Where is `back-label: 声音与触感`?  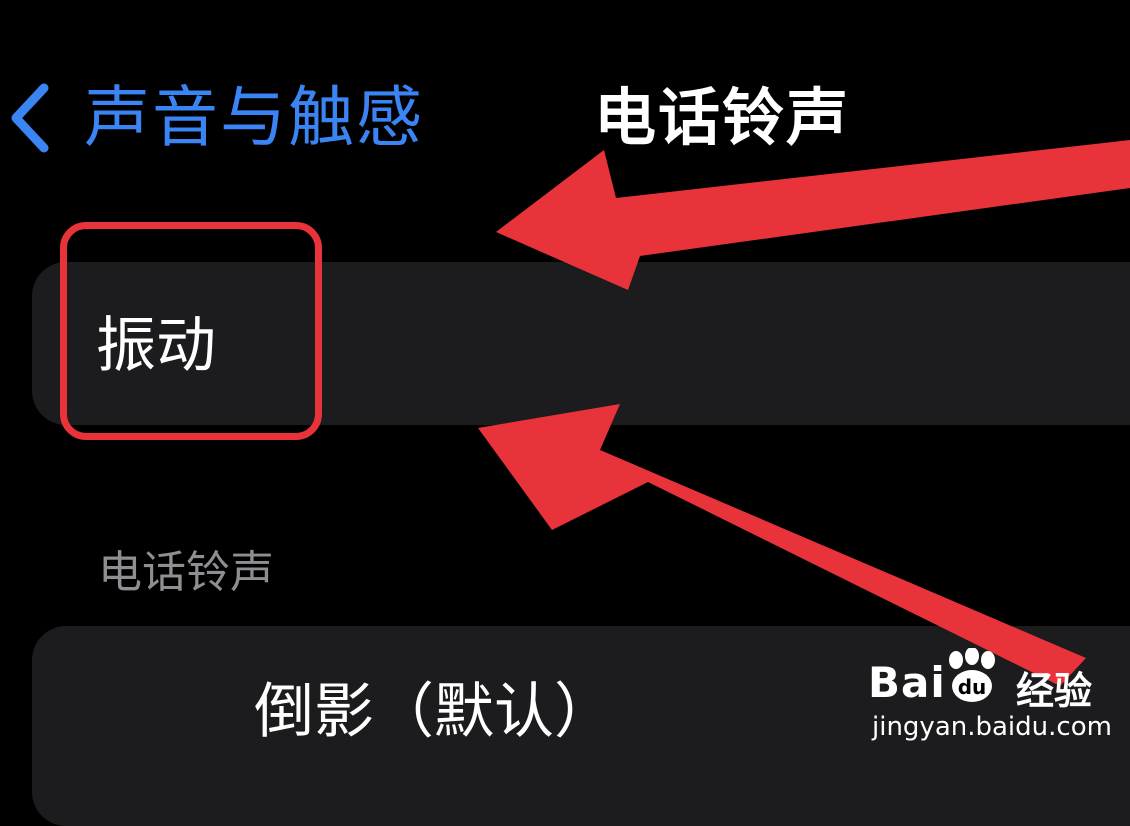
back-label: 声音与触感 is located at coordinates (254, 117).